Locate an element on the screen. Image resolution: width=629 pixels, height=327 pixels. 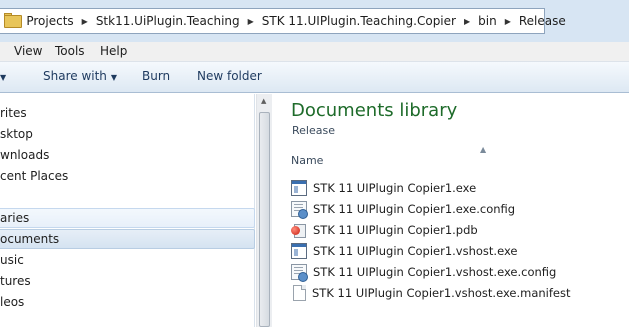
burn-button: Burn is located at coordinates (156, 76).